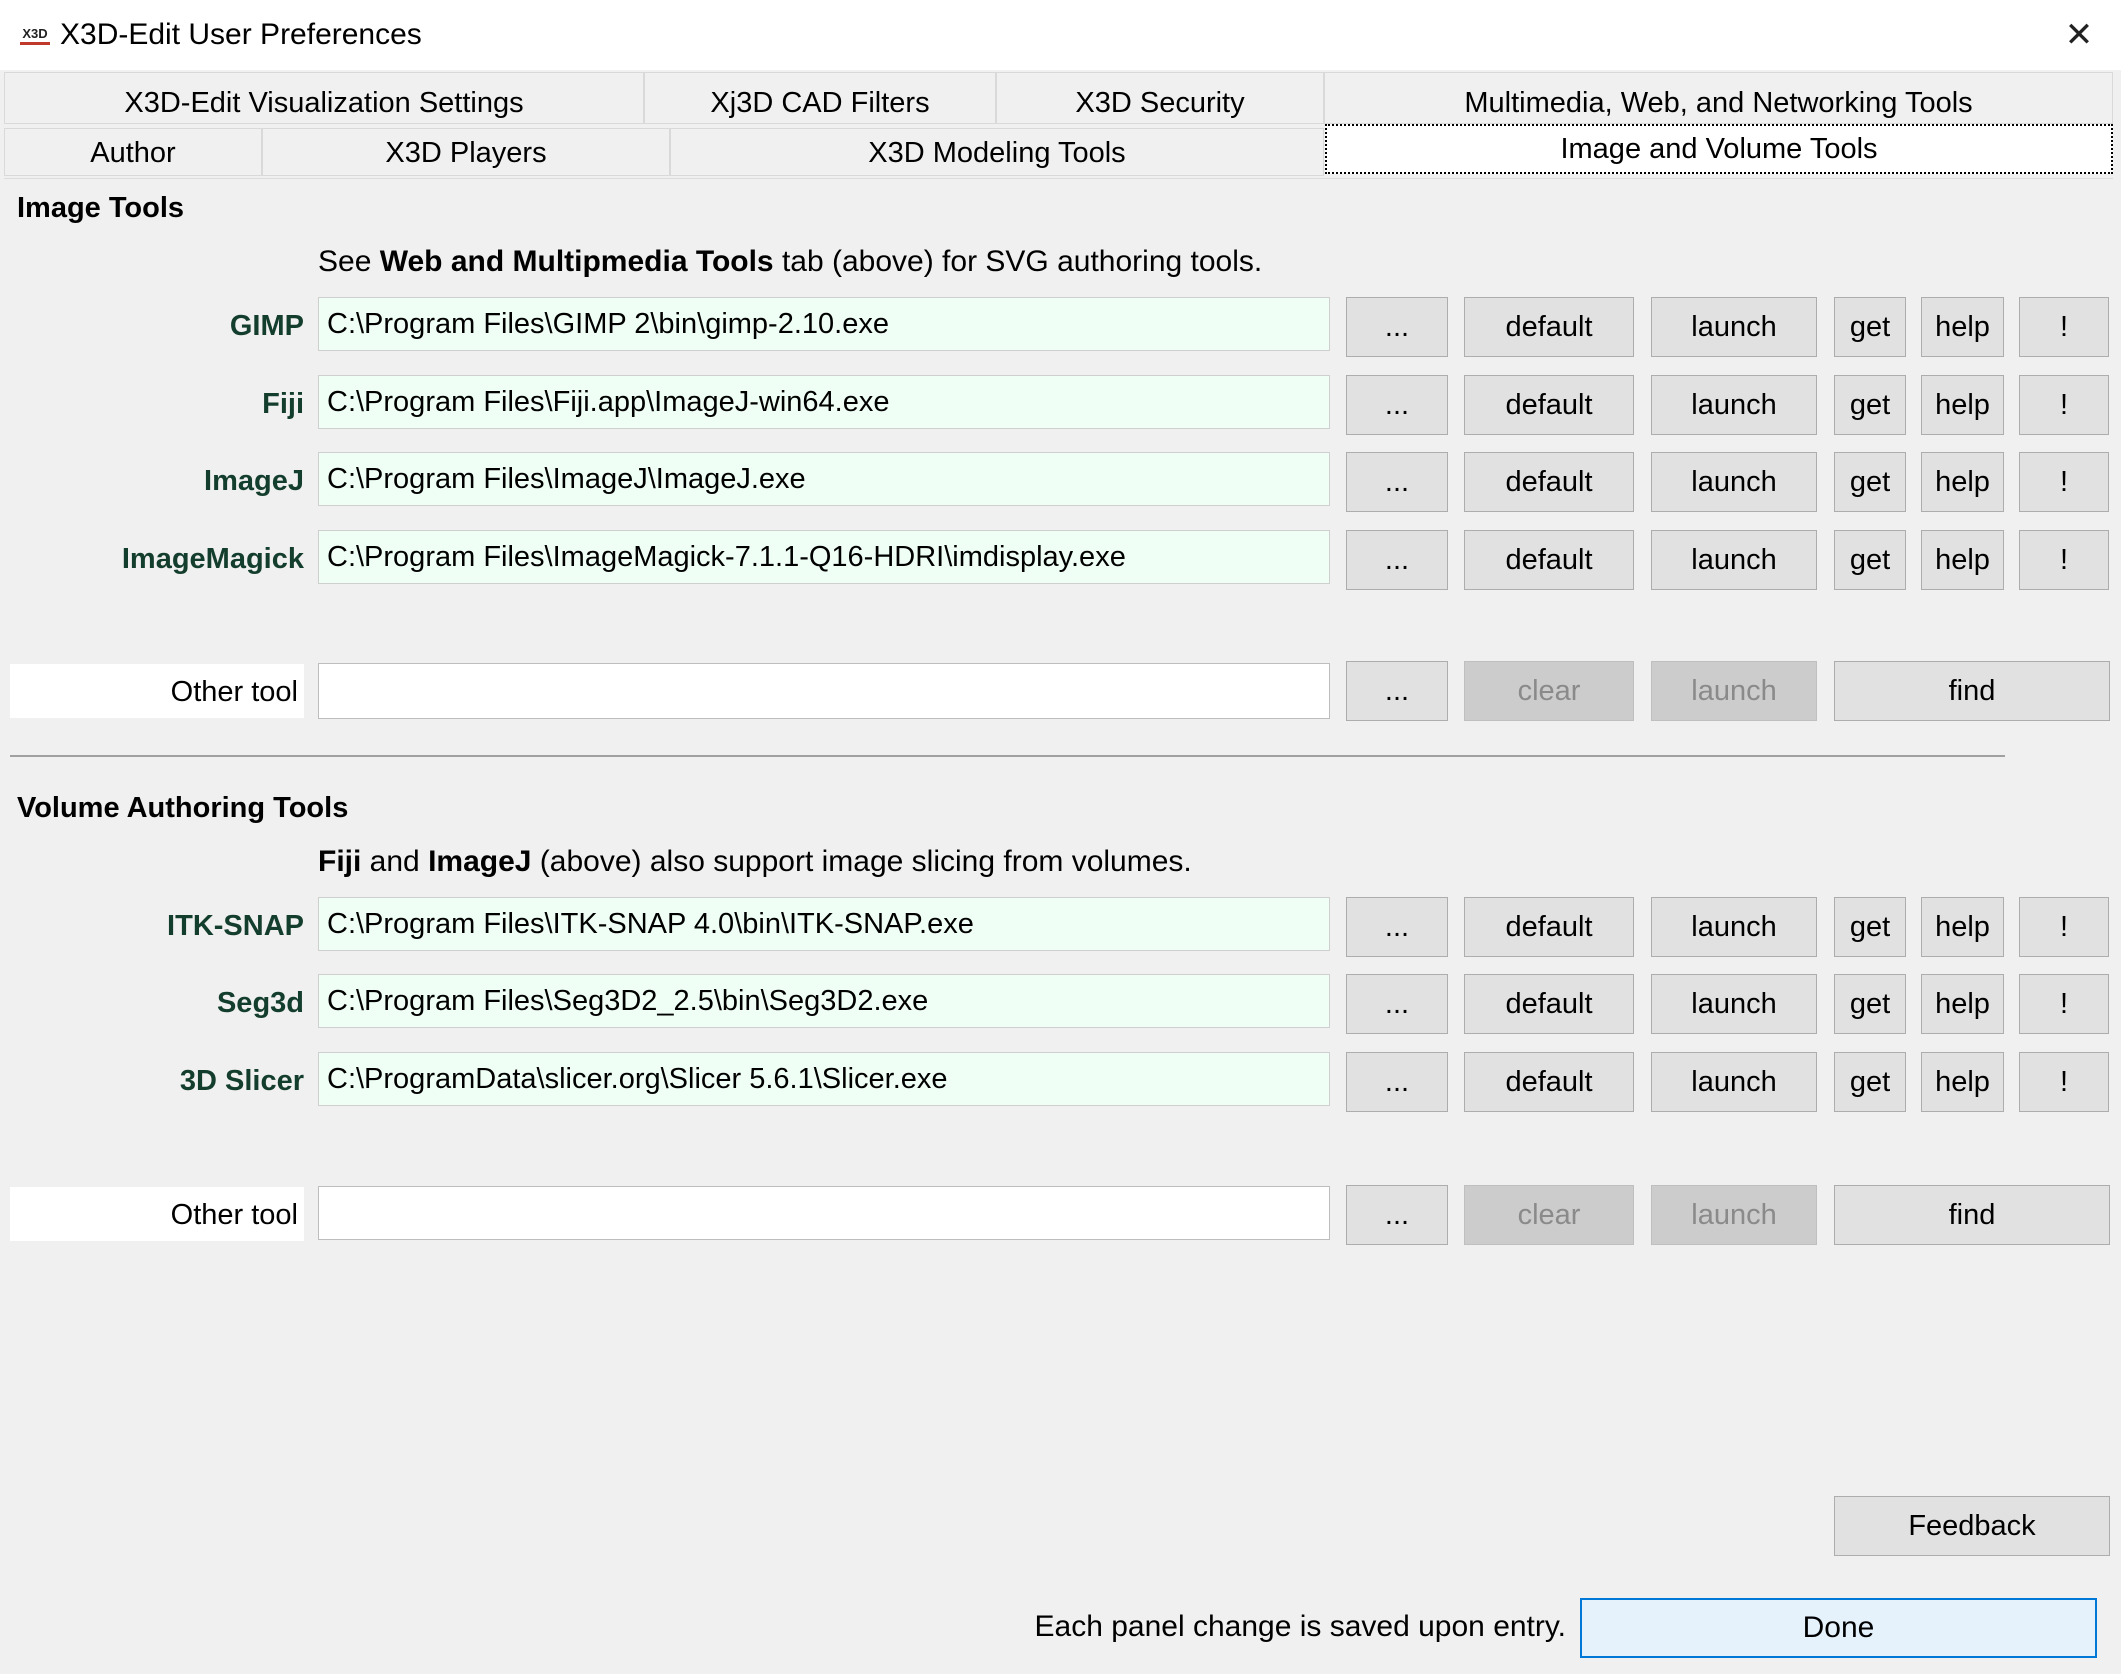  Describe the element at coordinates (824, 1213) in the screenshot. I see `volume-other-tool-field` at that location.